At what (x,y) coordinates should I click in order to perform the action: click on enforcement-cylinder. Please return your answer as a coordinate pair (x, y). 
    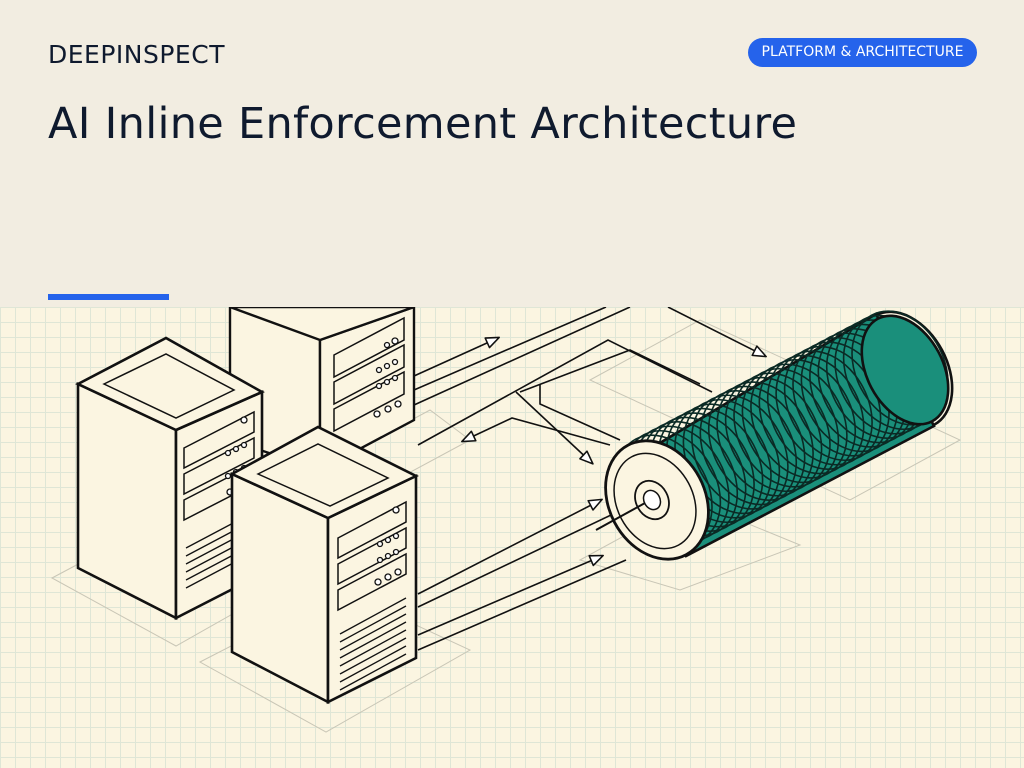
    Looking at the image, I should click on (774, 435).